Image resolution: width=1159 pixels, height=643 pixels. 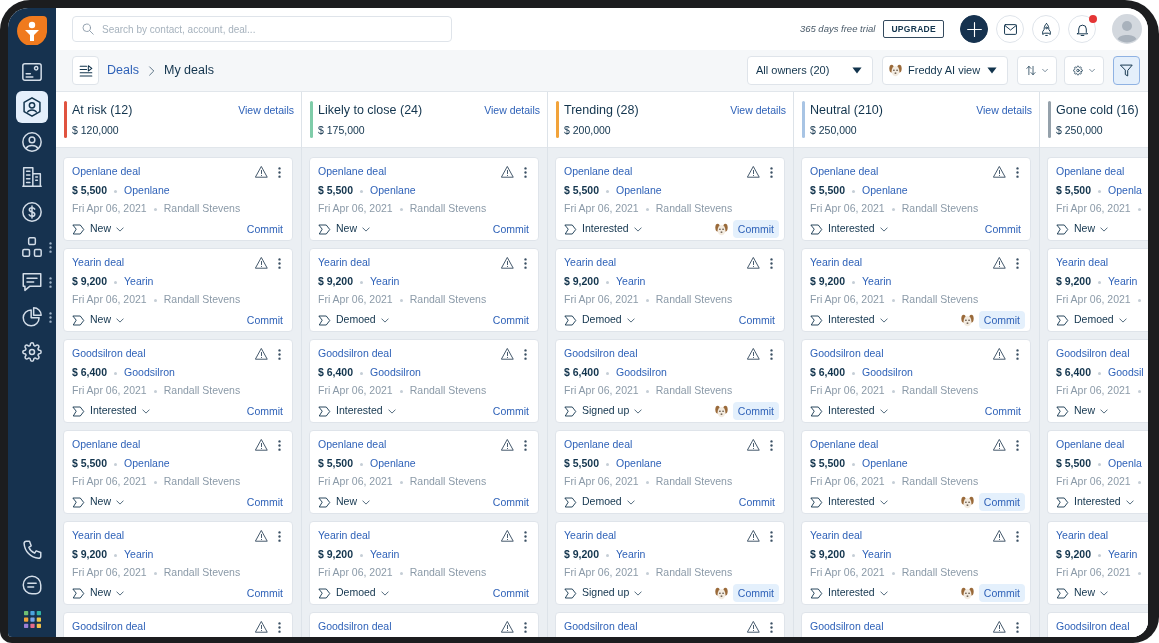 I want to click on deal-card: Yearin deal $ 9,200 Yearin Fri Apr 06, 2021 New, so click(x=1097, y=563).